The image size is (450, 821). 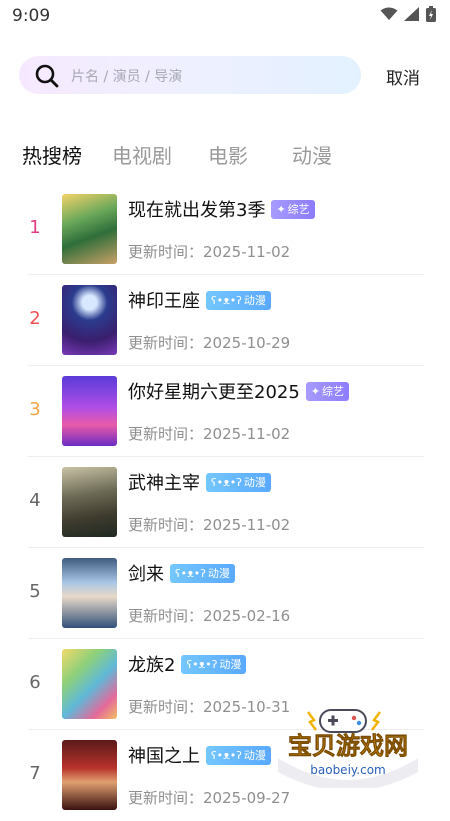 I want to click on item-title: 剑来, so click(x=146, y=574).